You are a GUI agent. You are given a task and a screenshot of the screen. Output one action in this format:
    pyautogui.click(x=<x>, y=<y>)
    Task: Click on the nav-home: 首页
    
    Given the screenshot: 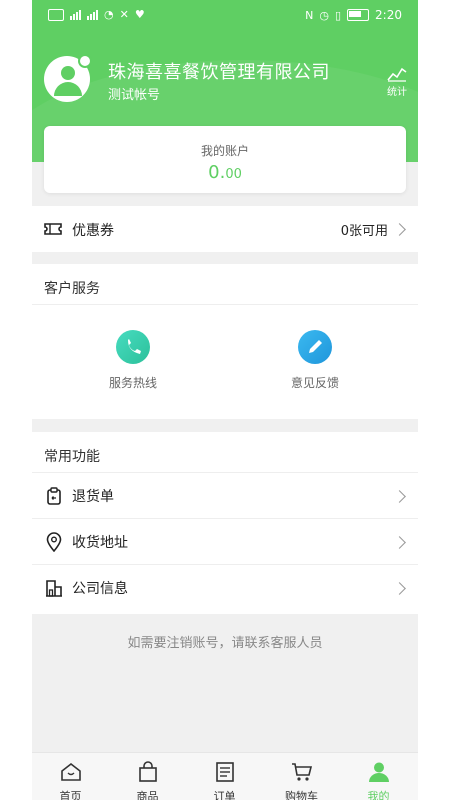 What is the action you would take?
    pyautogui.click(x=70, y=776)
    